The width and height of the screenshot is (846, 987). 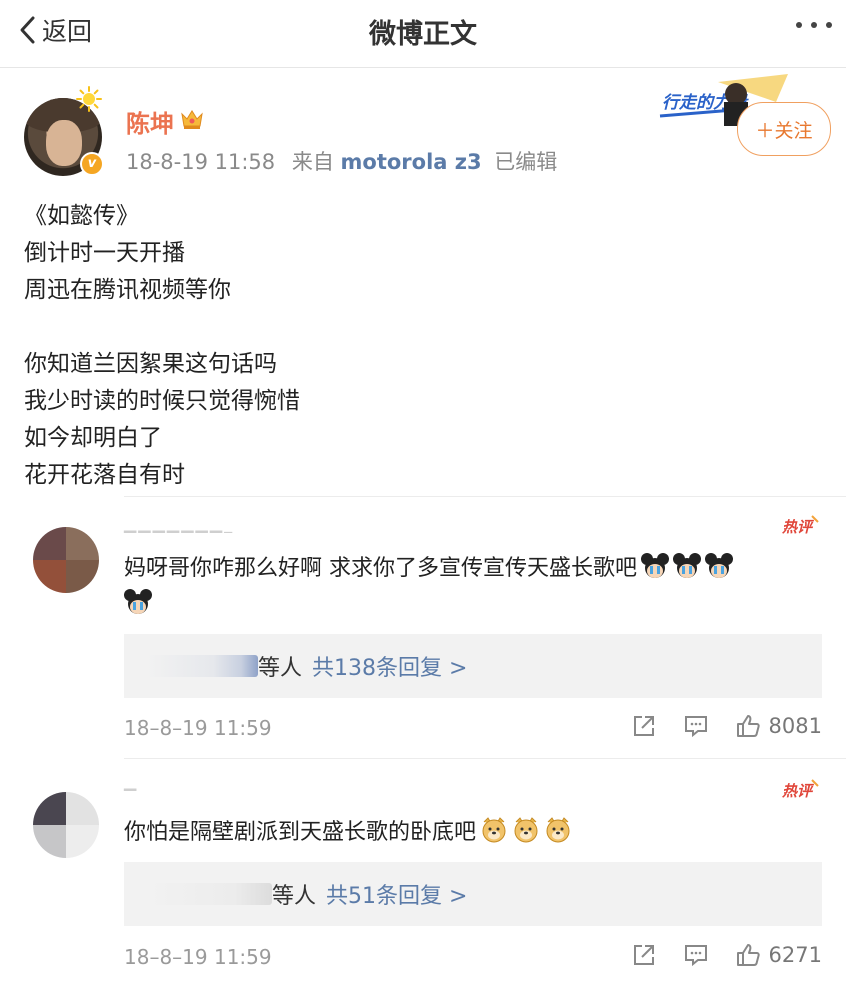 I want to click on post-meta: 18-8-19 11:58 来自 motorola z3 已编辑, so click(x=341, y=161).